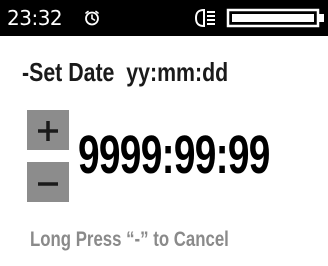 This screenshot has width=328, height=266. I want to click on status-time: 23:32, so click(35, 18).